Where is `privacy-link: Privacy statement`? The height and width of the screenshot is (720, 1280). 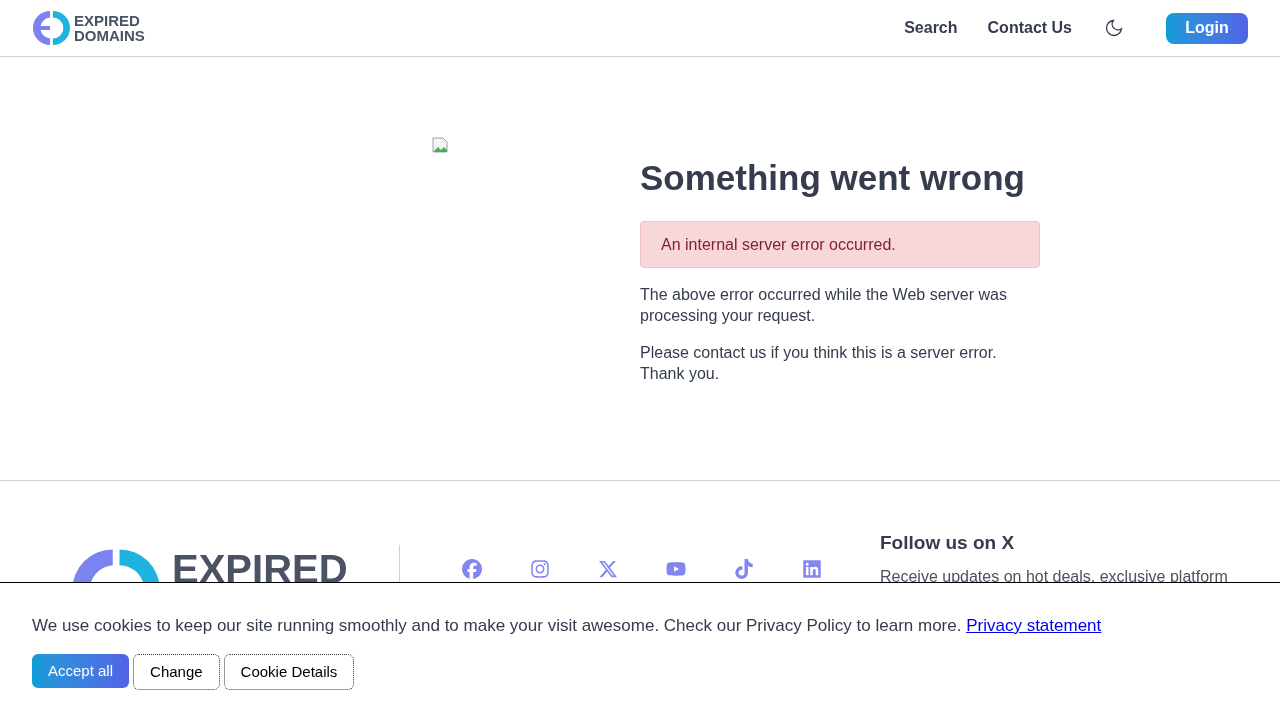 privacy-link: Privacy statement is located at coordinates (1034, 625).